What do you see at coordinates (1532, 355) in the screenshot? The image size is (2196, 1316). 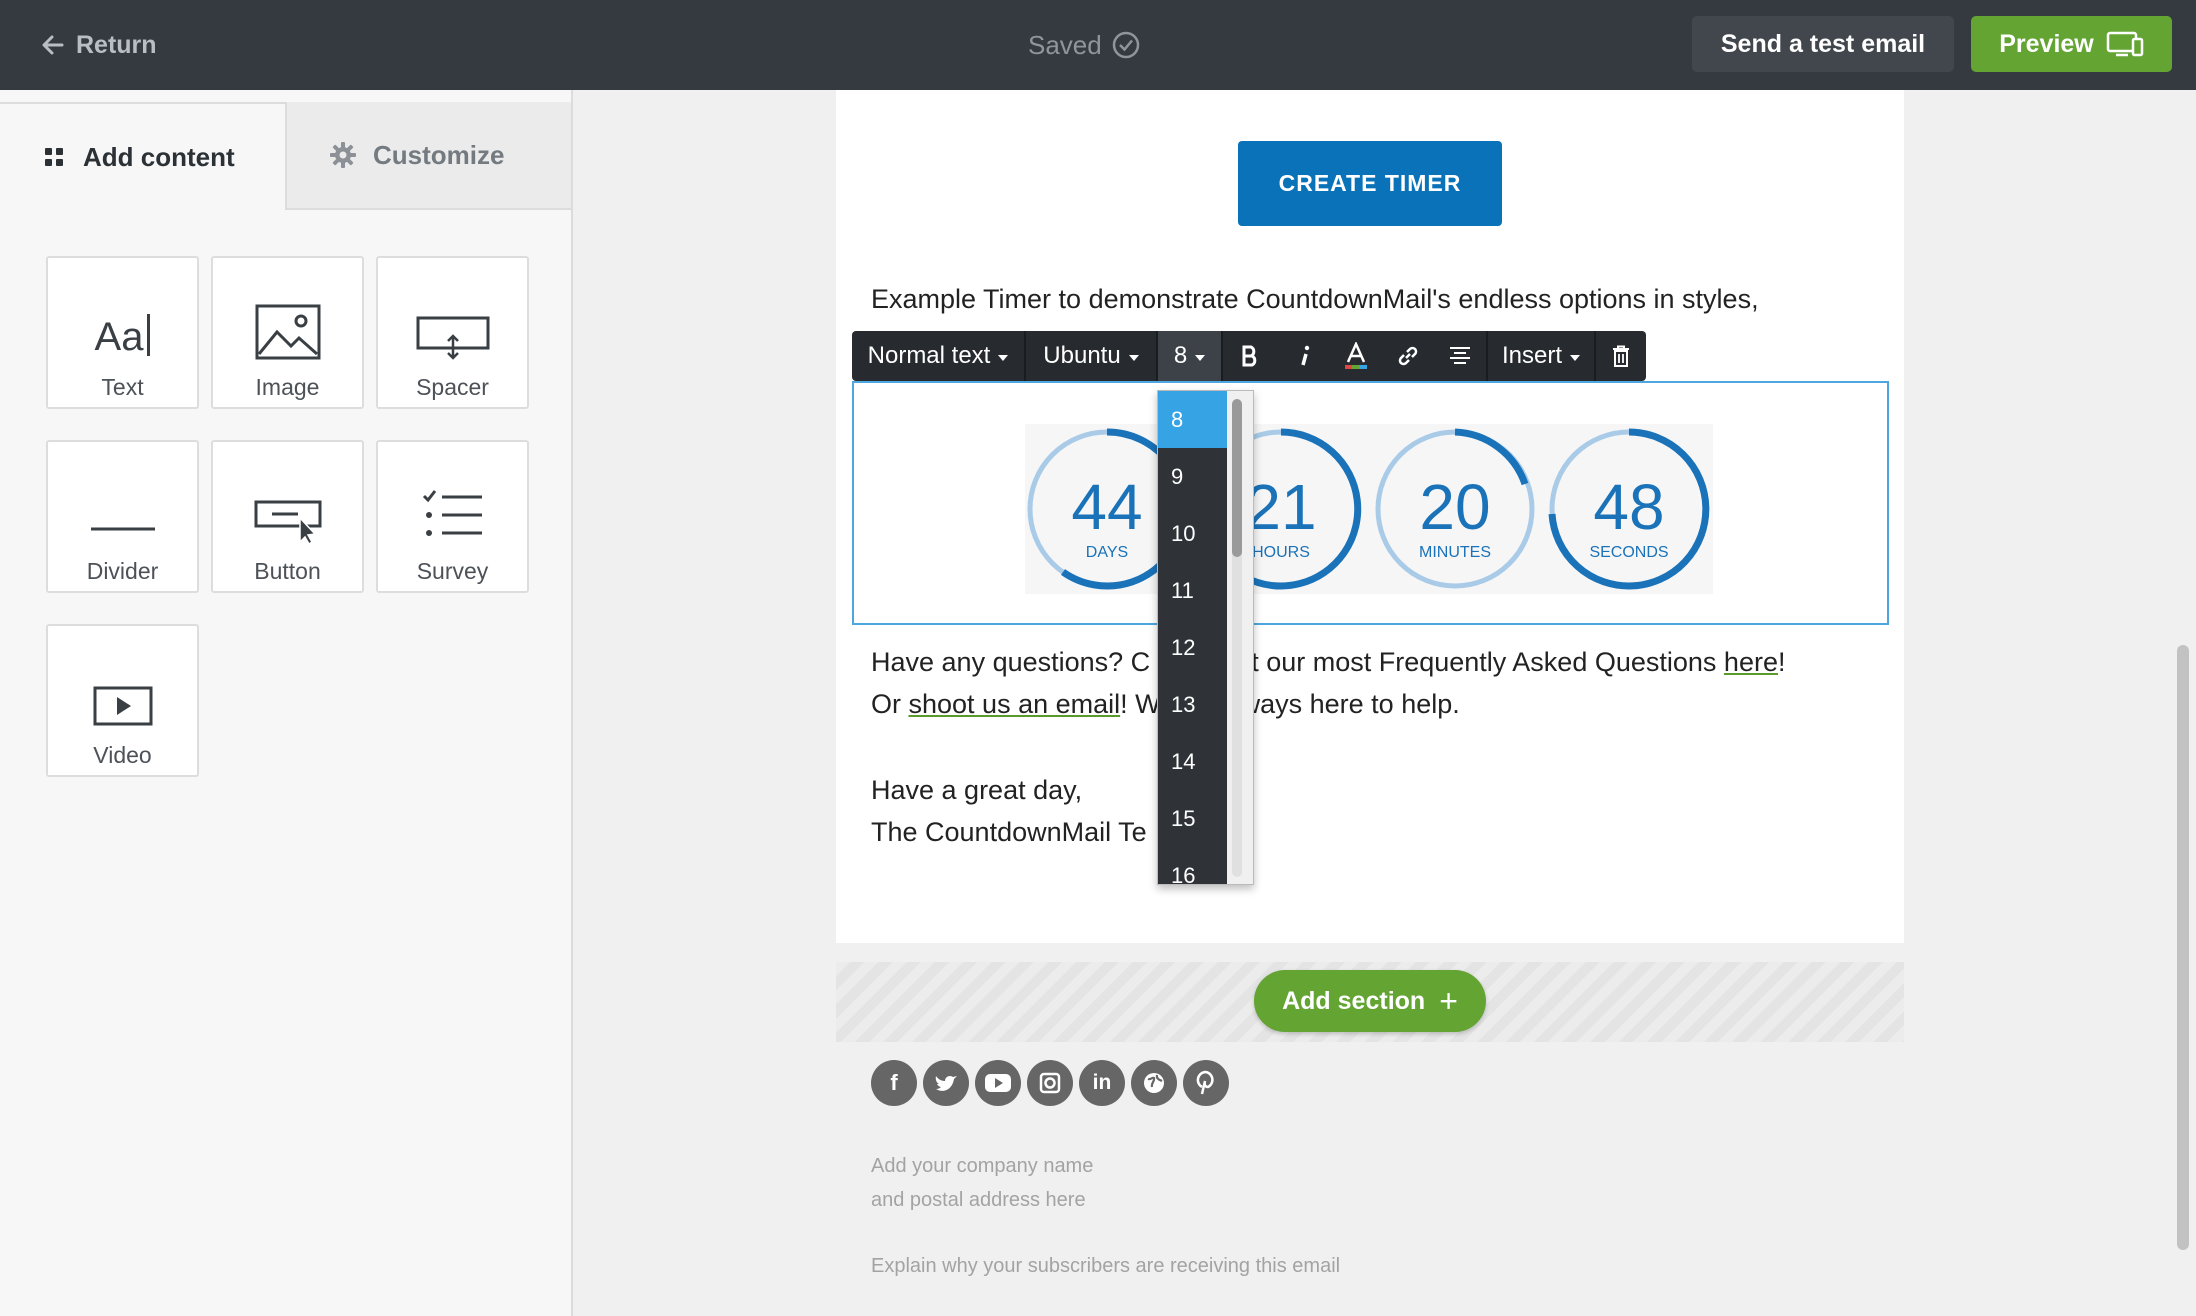 I see `insert-label: Insert` at bounding box center [1532, 355].